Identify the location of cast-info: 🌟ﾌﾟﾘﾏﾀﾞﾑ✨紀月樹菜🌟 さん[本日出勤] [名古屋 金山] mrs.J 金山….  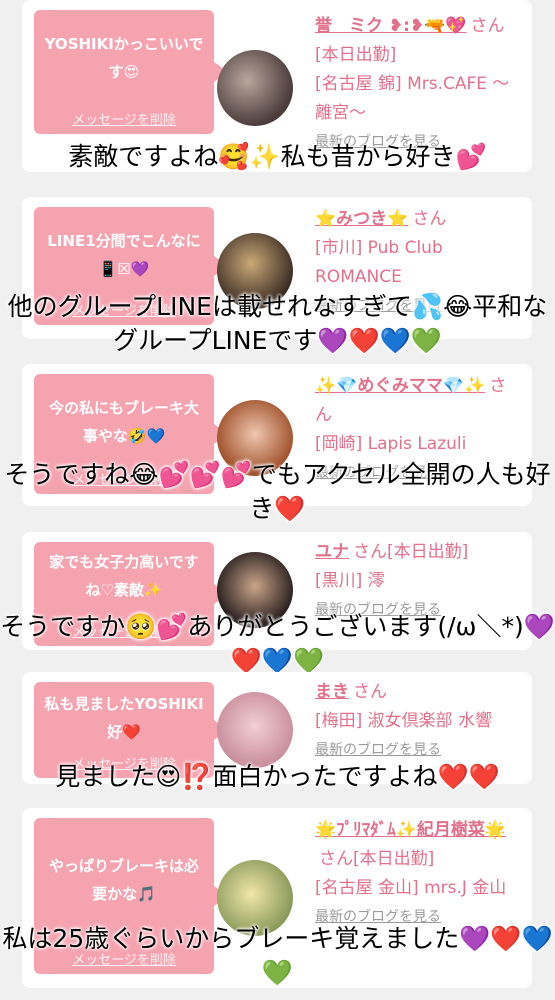
(417, 874).